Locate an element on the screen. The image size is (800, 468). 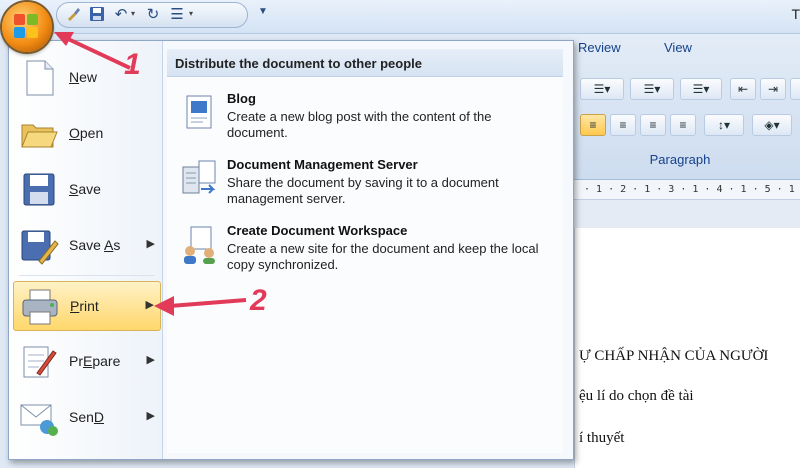
menu-item-prepare: PrEpare ▶ is located at coordinates (87, 362).